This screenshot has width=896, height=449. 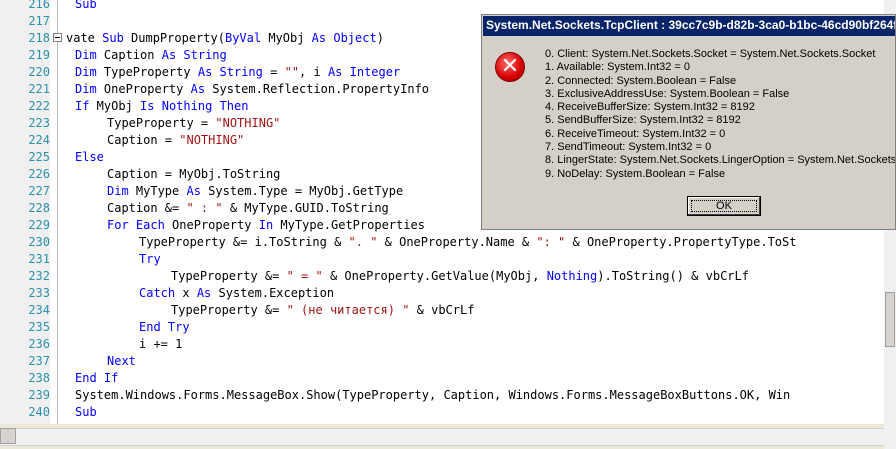 What do you see at coordinates (164, 327) in the screenshot?
I see `code-line: End Try` at bounding box center [164, 327].